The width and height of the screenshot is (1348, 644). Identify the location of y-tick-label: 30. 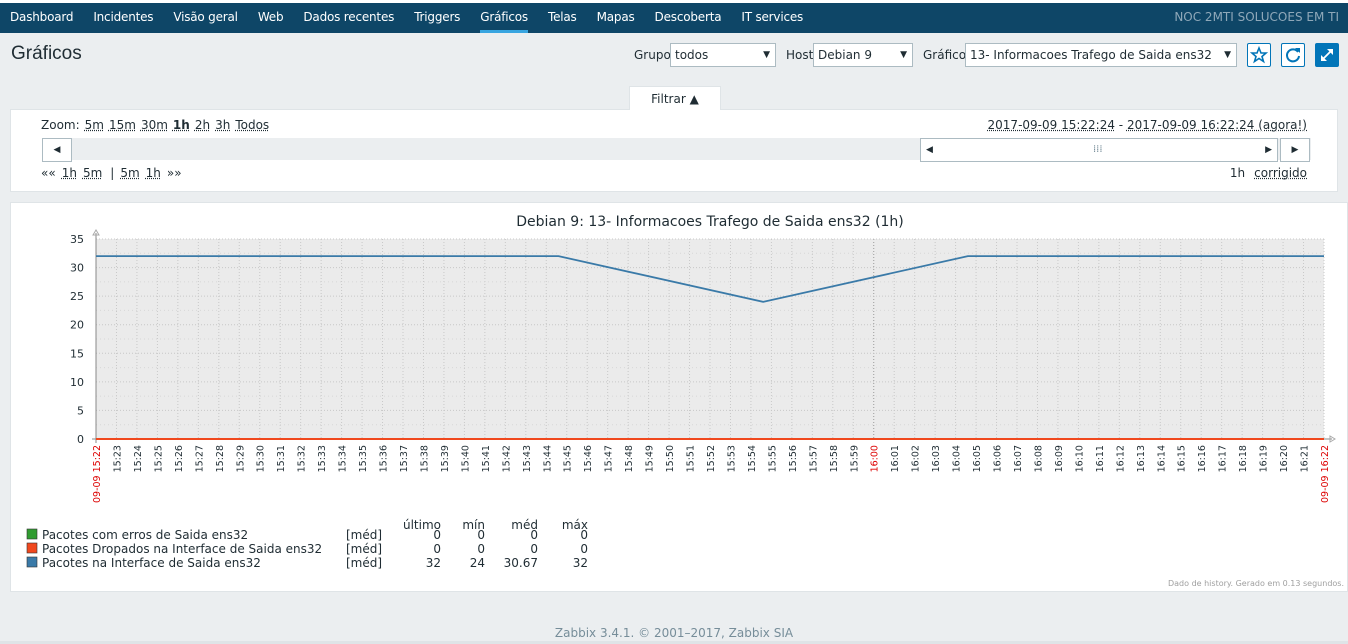
(77, 268).